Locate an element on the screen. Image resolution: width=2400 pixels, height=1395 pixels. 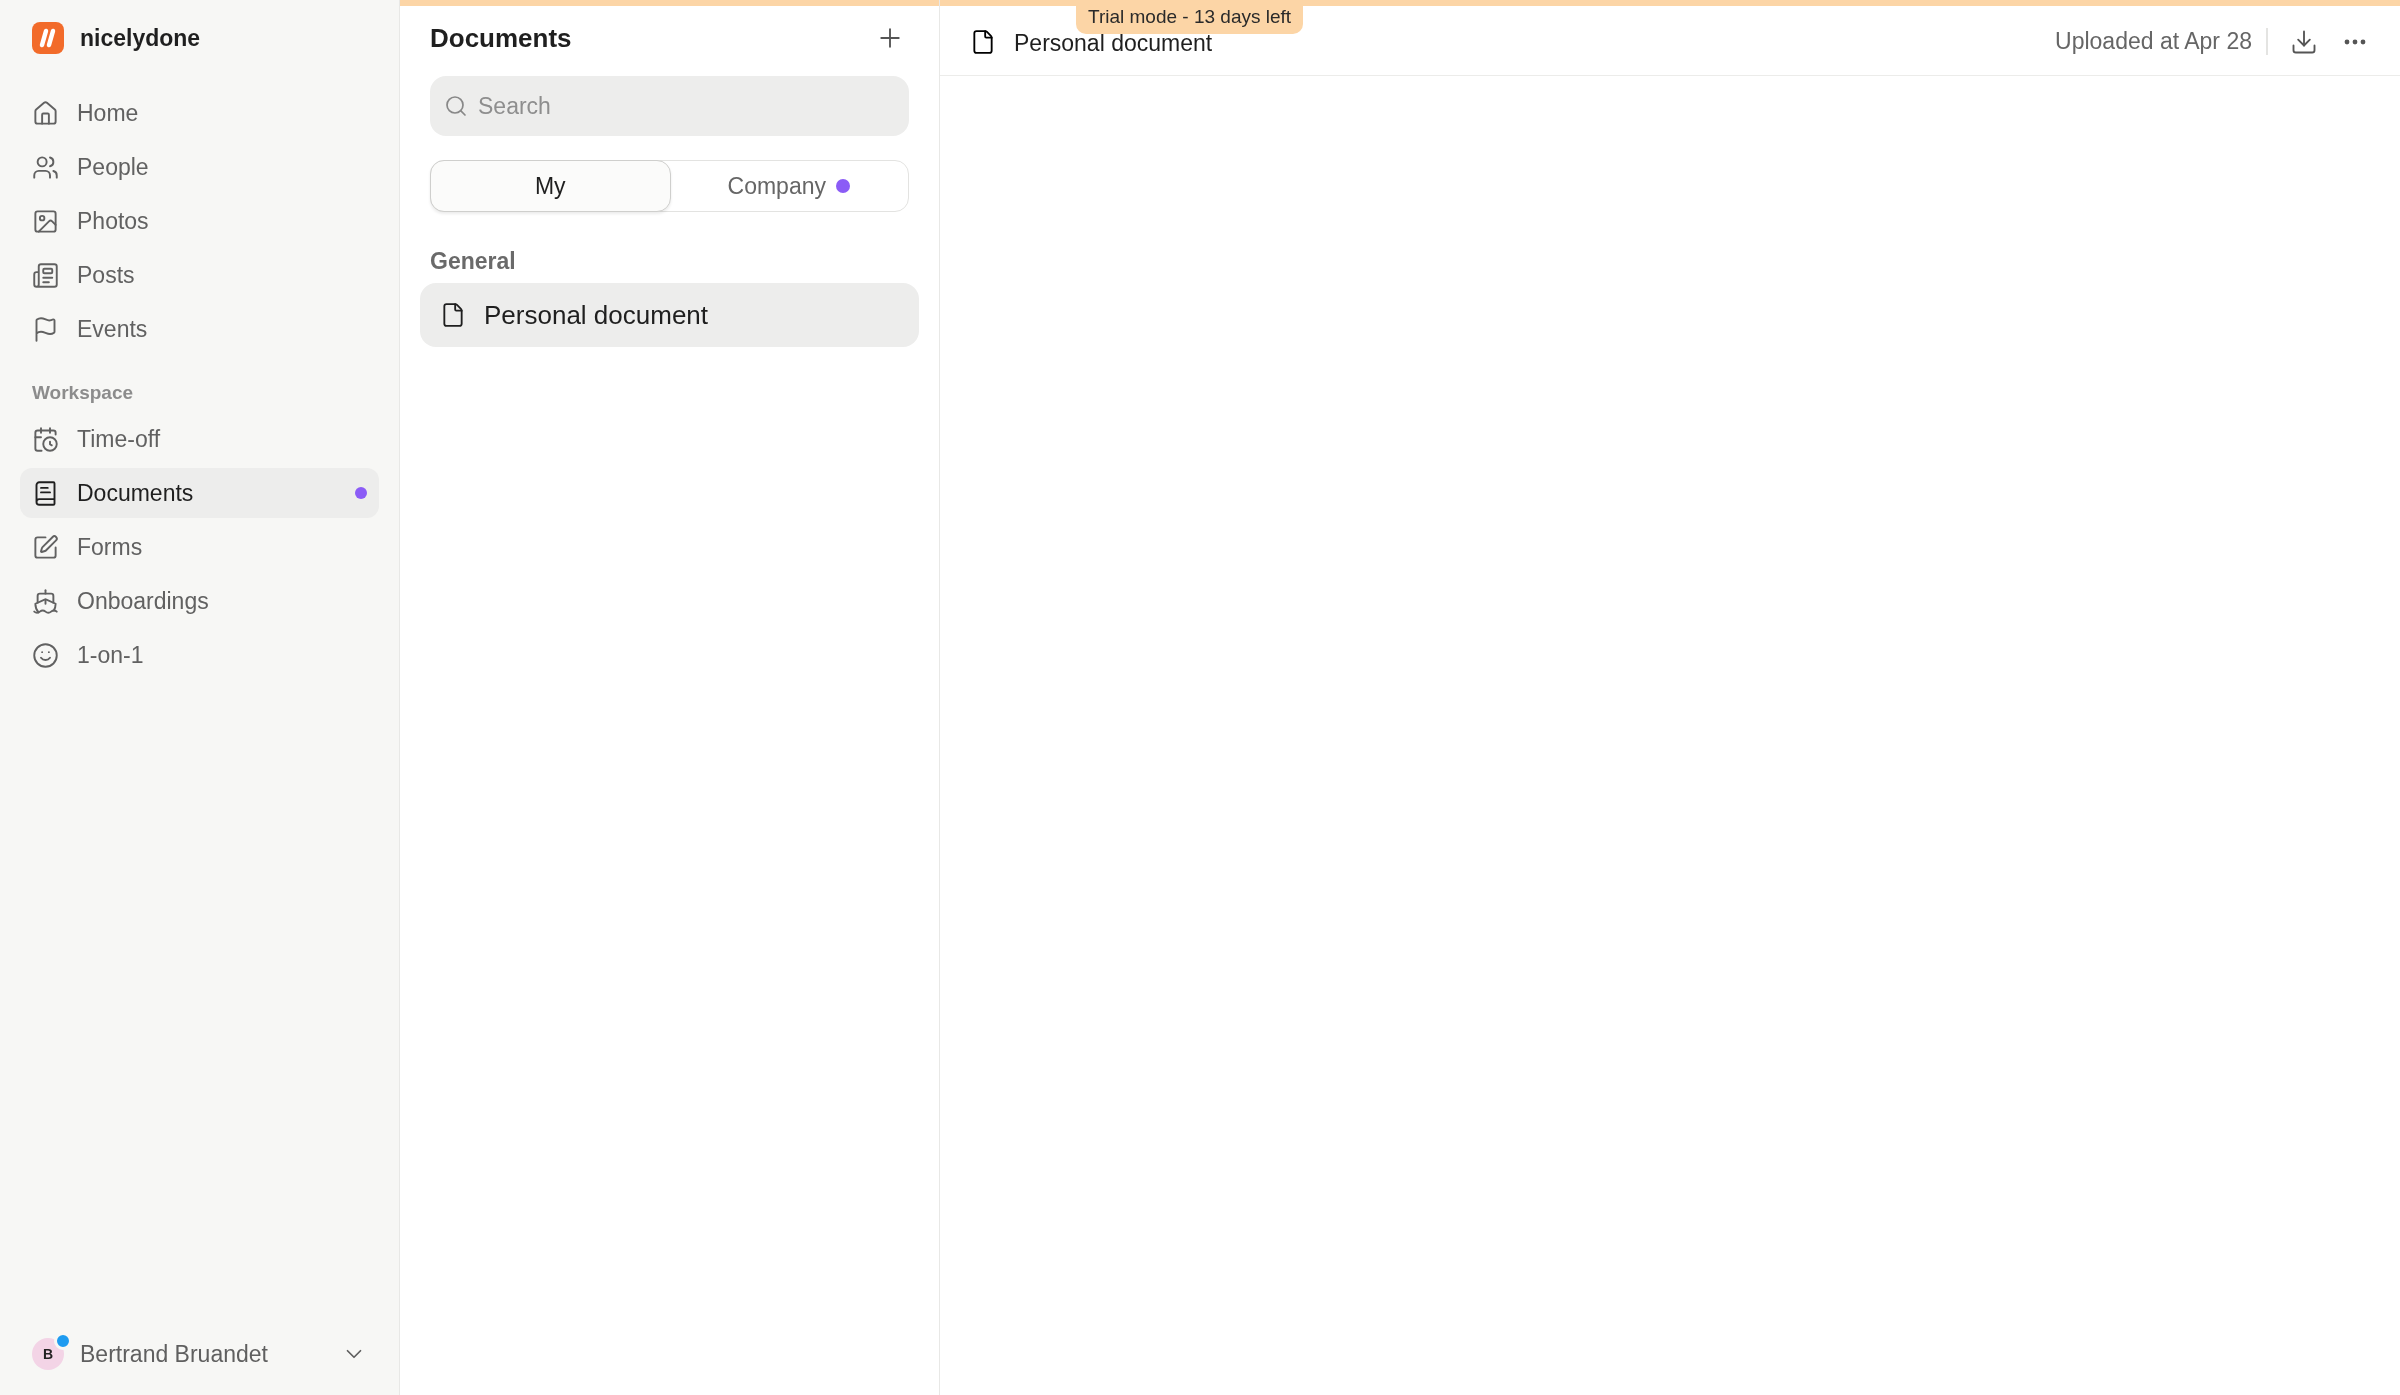
sidebar-item: Photos is located at coordinates (199, 221).